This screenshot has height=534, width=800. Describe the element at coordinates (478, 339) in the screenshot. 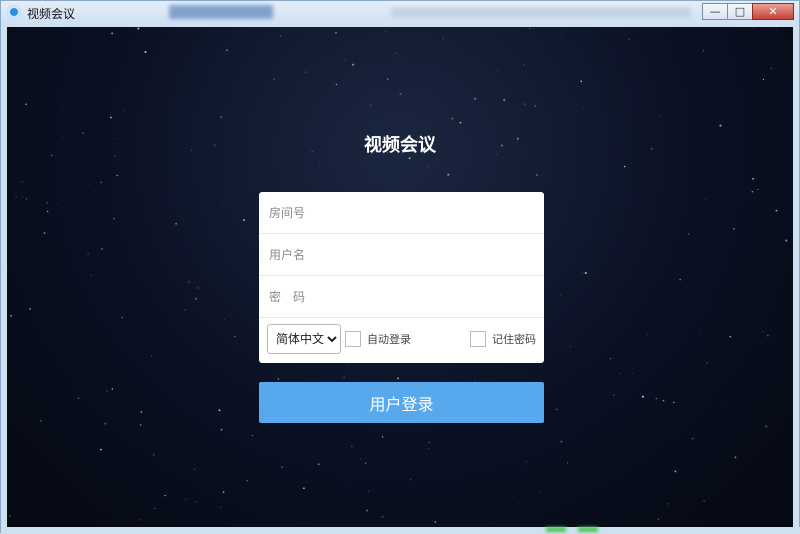

I see `remember-password-checkbox` at that location.